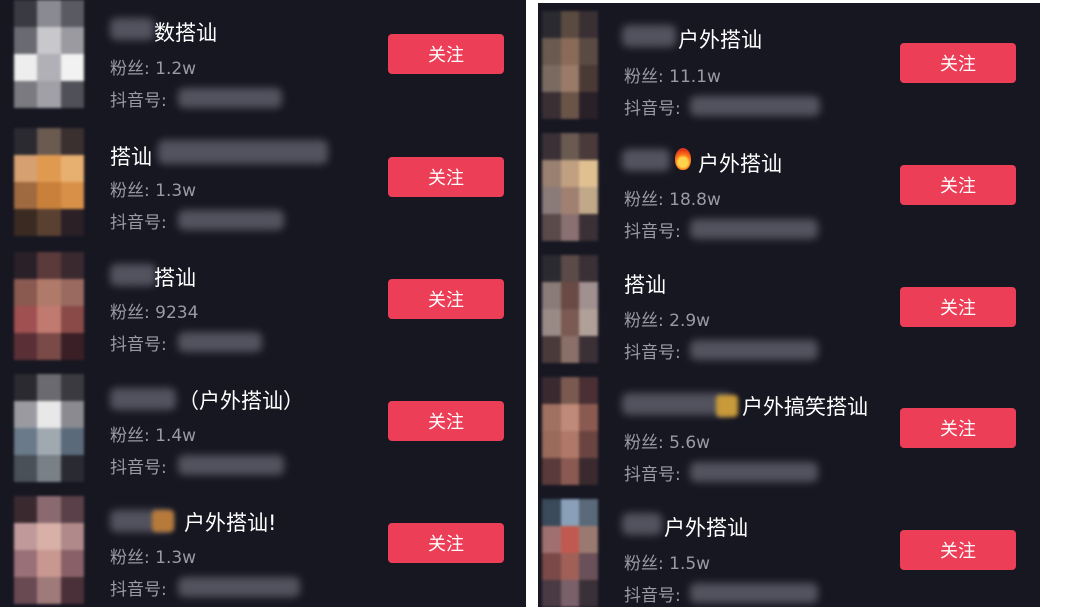 This screenshot has width=1080, height=607. Describe the element at coordinates (154, 313) in the screenshot. I see `fans-count: 粉丝: 9234` at that location.